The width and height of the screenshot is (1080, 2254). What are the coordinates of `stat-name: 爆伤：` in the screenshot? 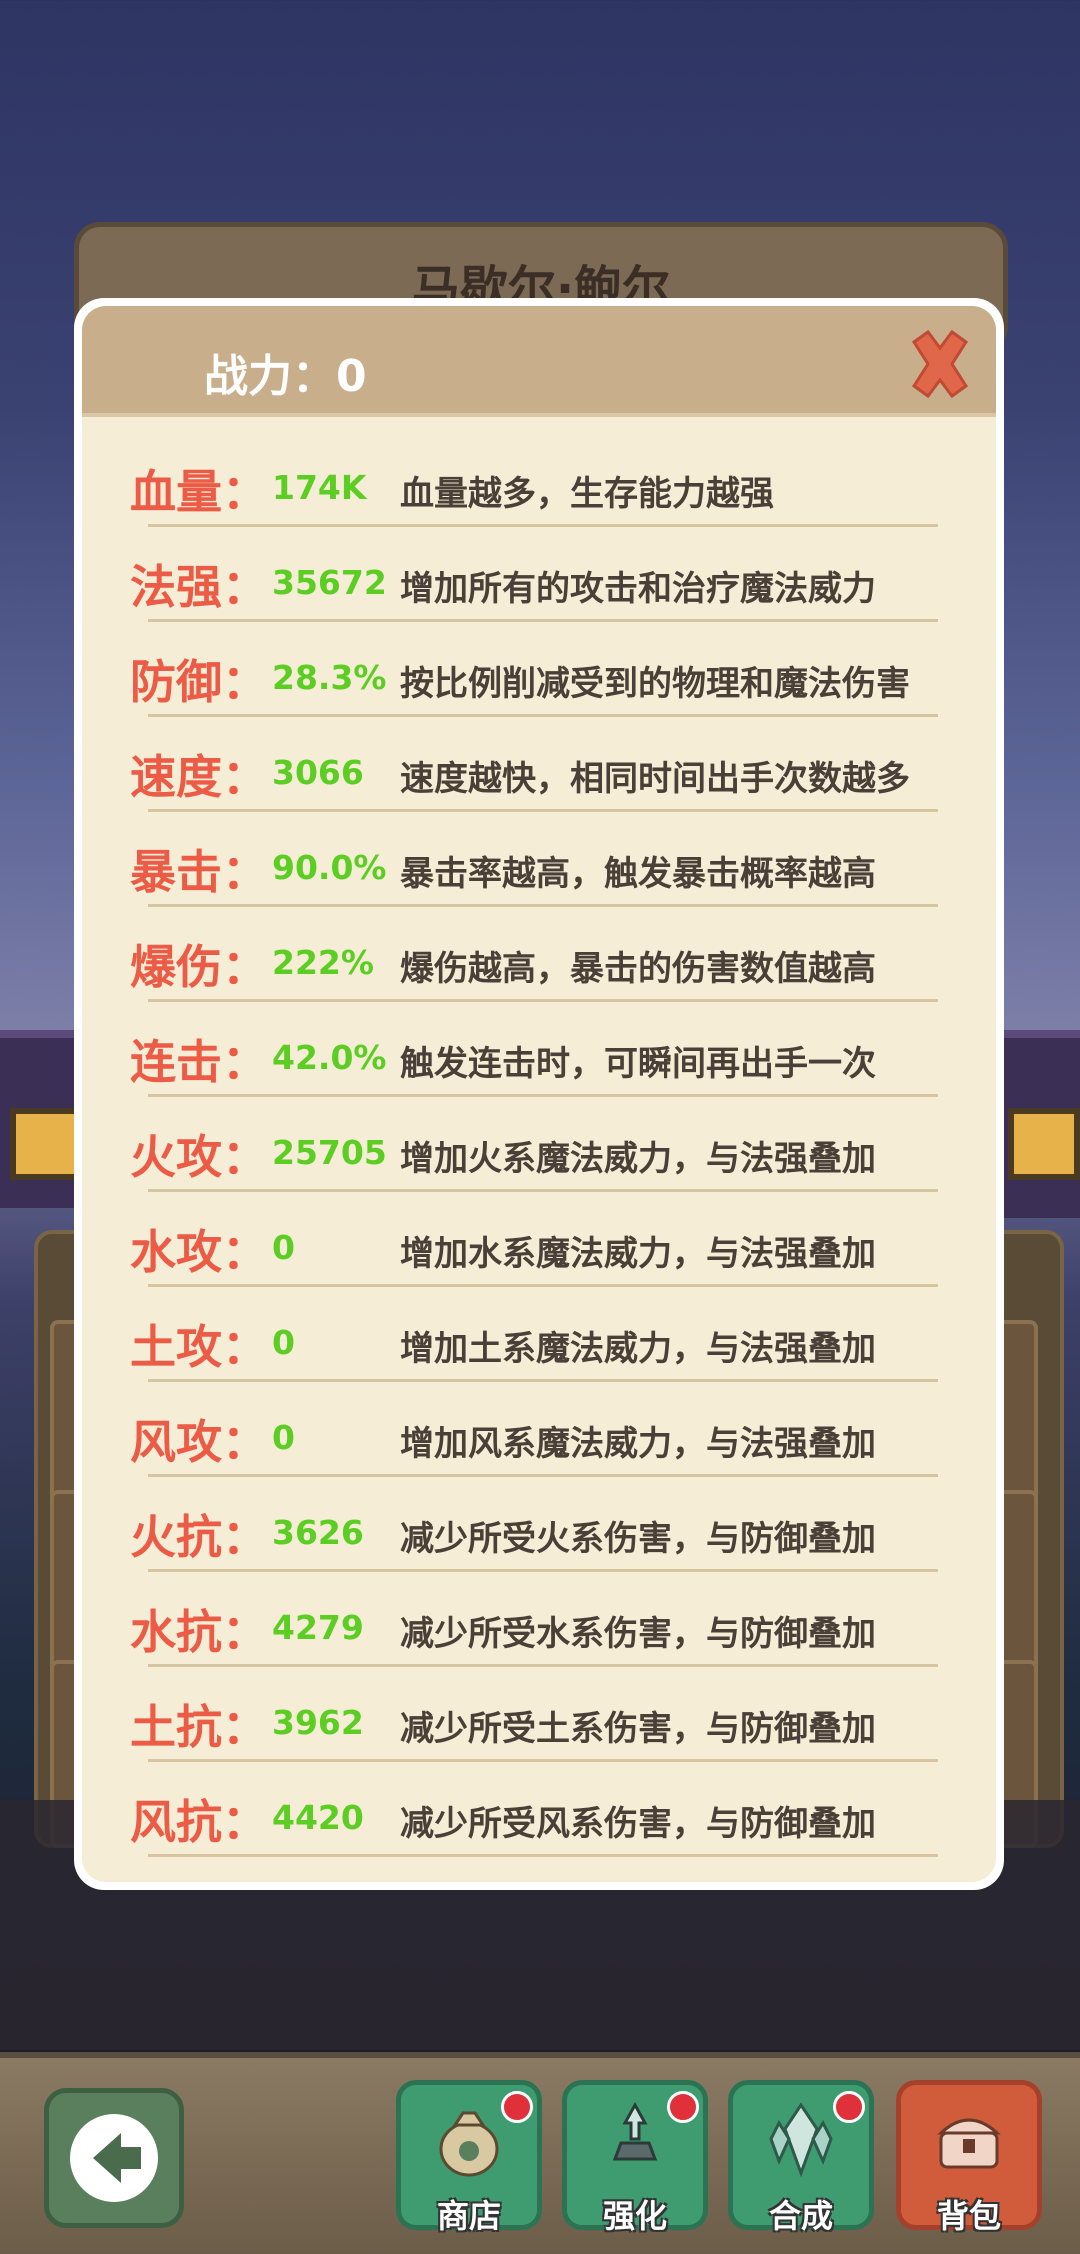 It's located at (199, 967).